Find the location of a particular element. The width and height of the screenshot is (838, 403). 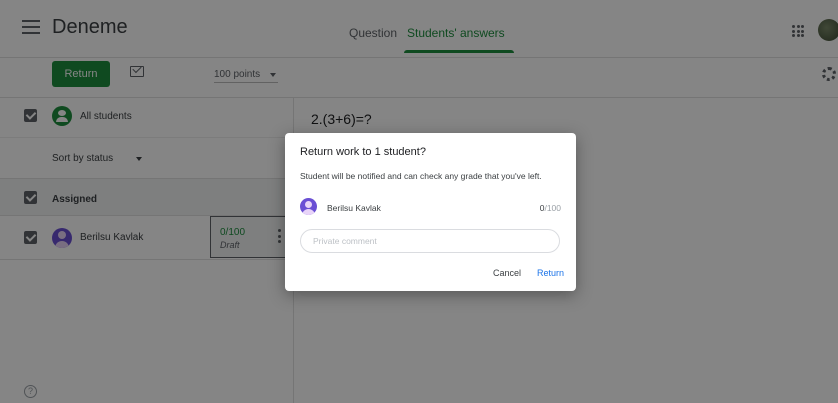

cancel-button: Cancel is located at coordinates (507, 273).